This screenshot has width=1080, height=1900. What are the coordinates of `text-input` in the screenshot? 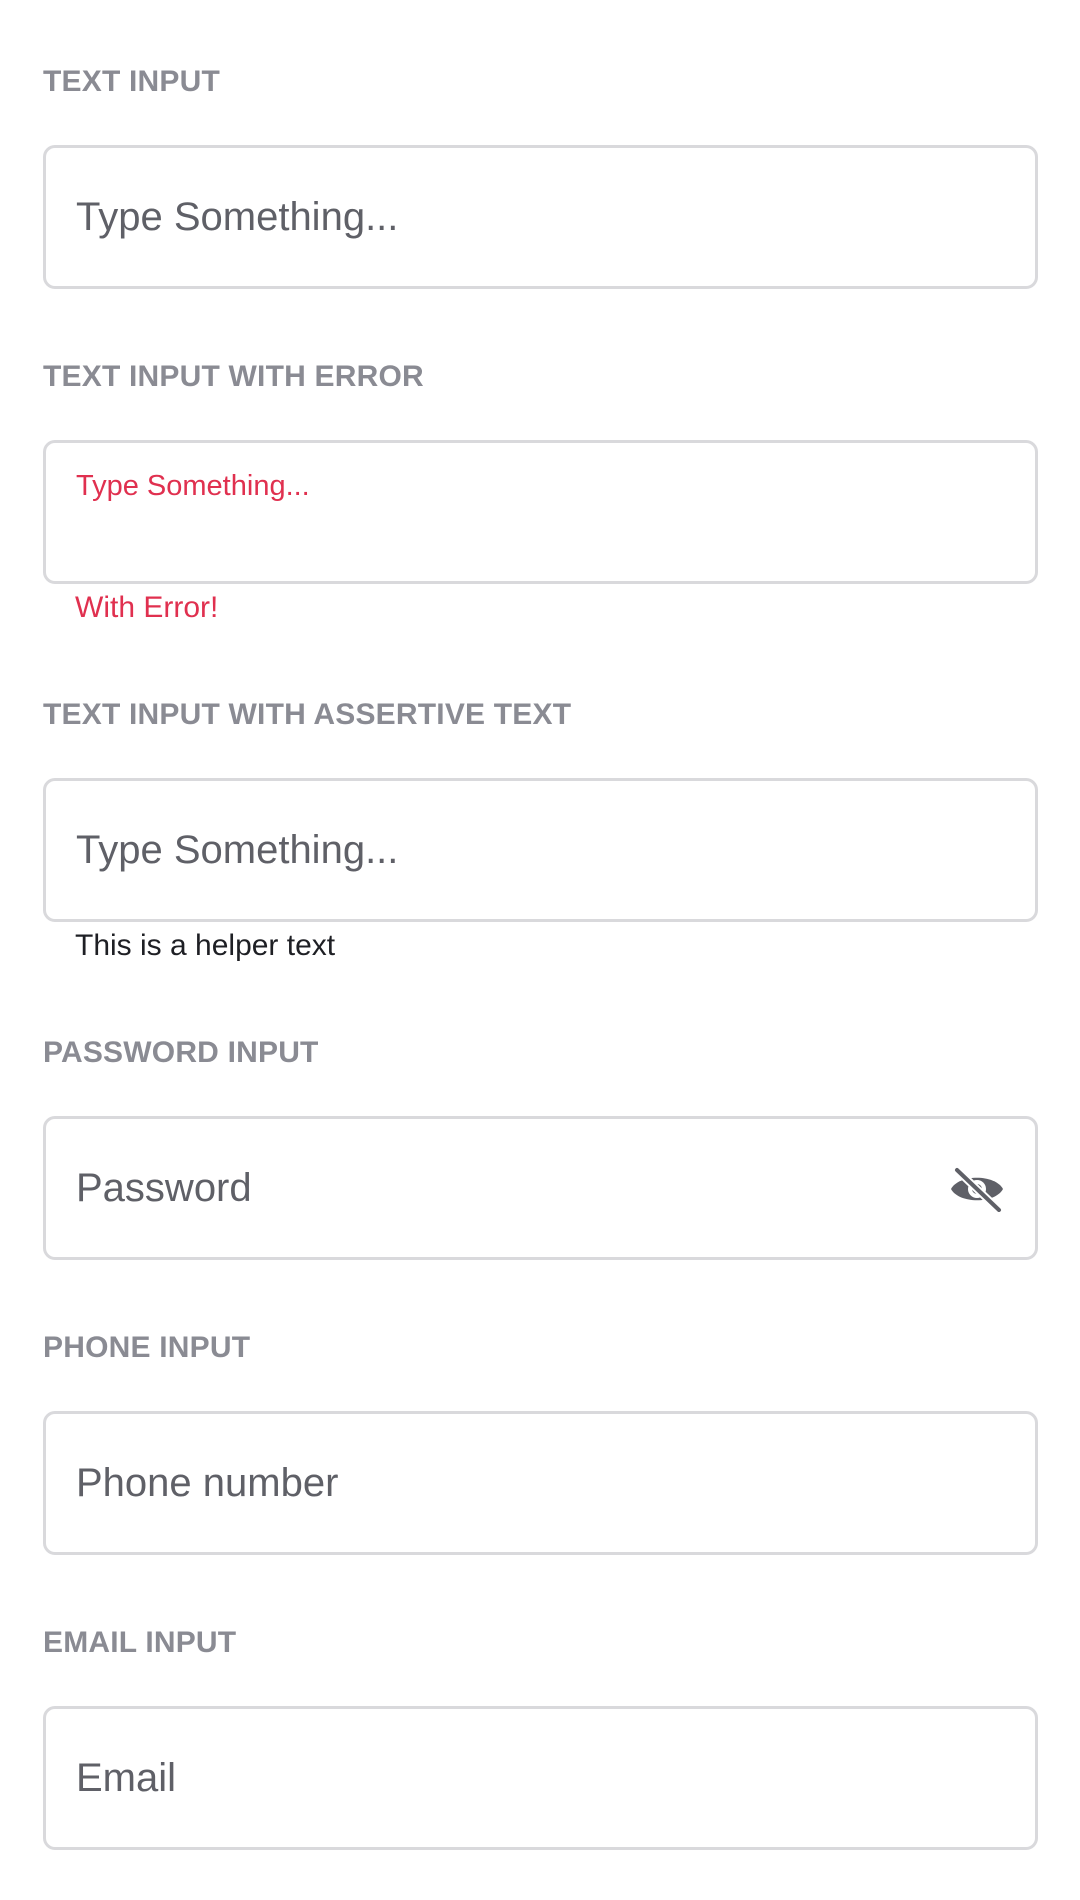 It's located at (516, 217).